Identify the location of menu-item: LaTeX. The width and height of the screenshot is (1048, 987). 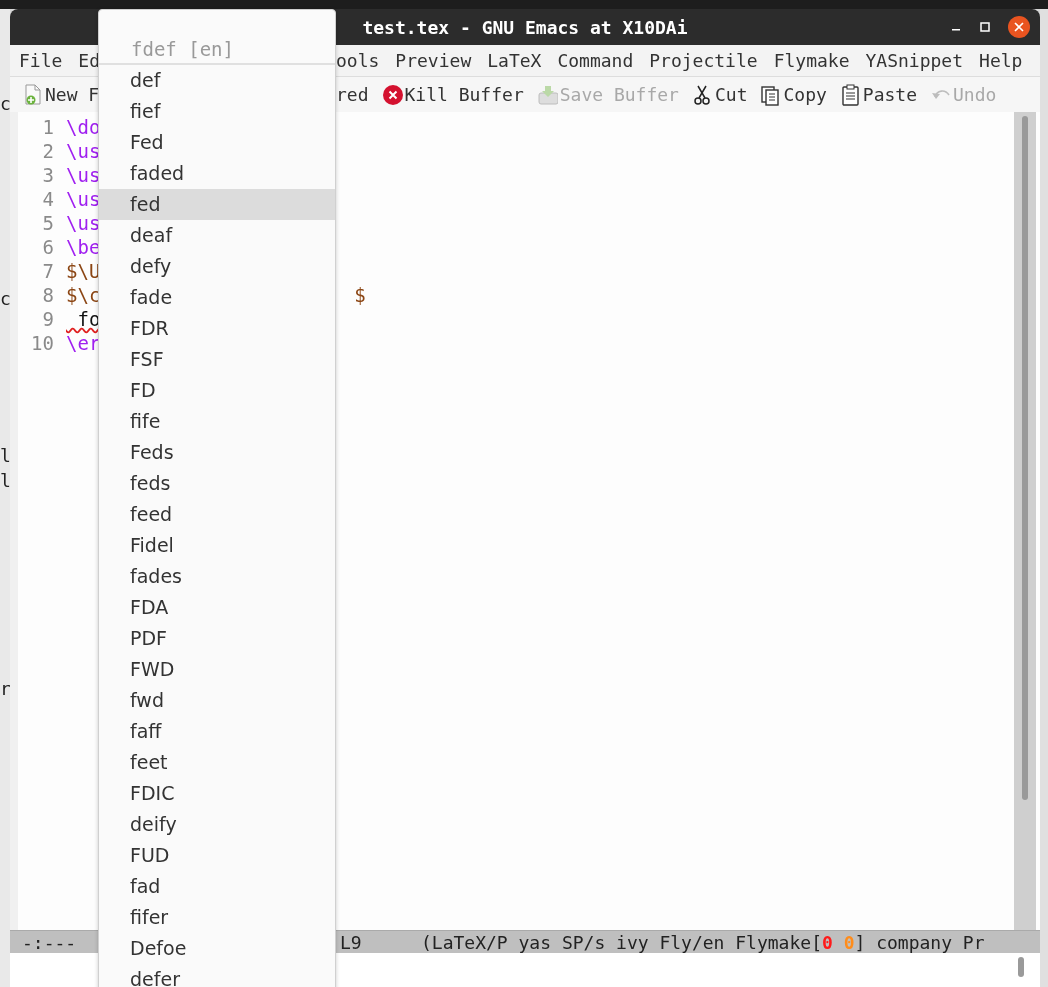
(514, 60).